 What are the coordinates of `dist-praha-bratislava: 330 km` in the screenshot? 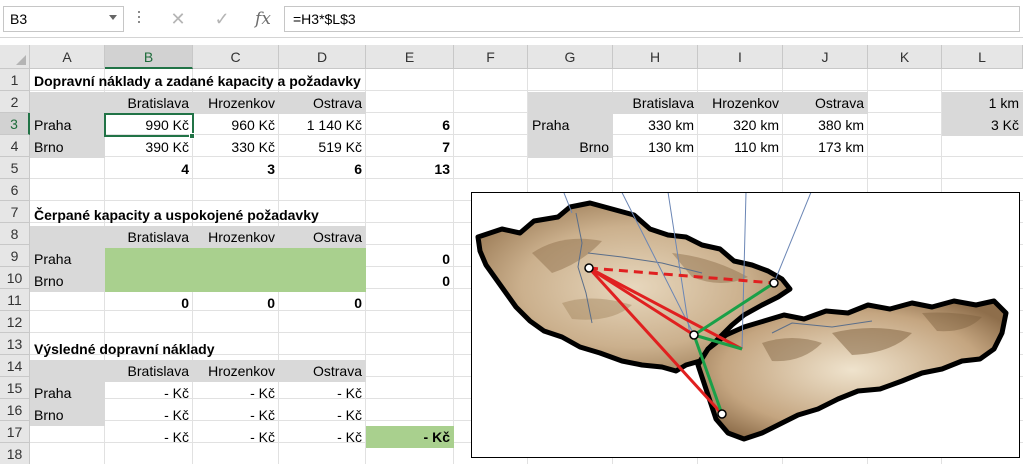 It's located at (655, 125).